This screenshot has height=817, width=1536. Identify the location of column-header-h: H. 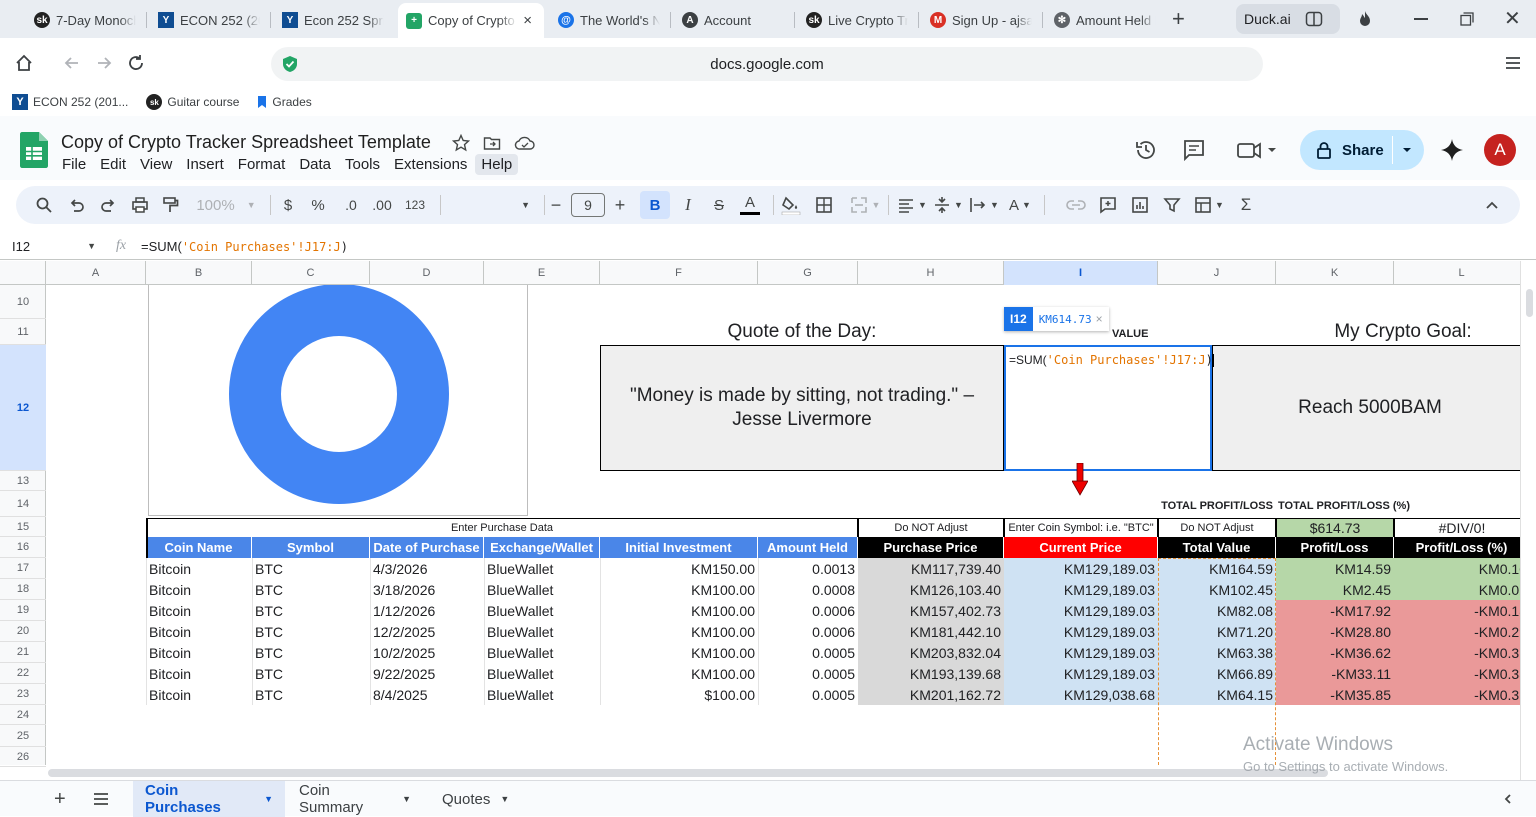
(931, 273).